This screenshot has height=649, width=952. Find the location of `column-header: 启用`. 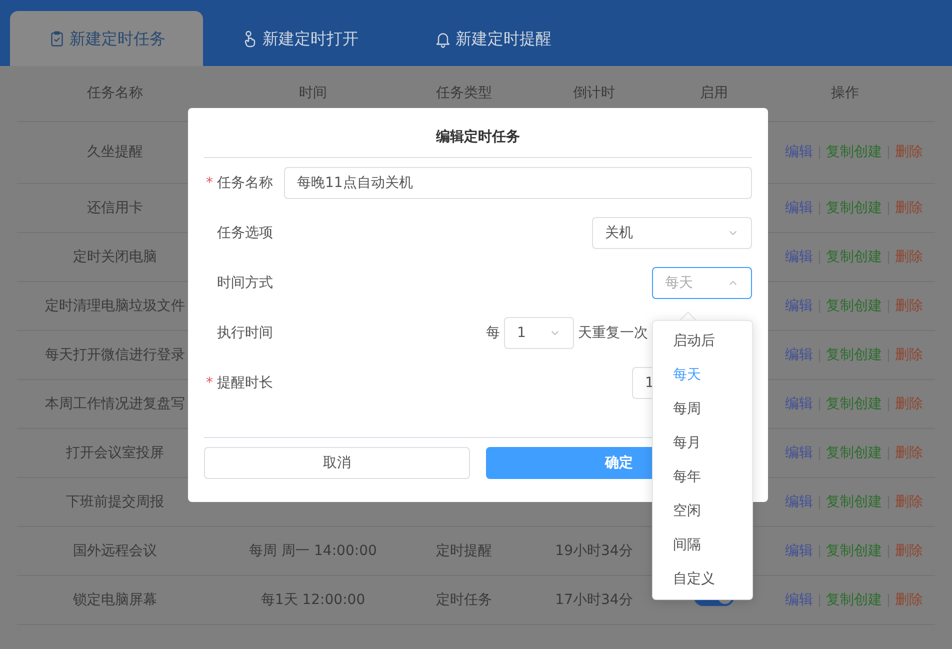

column-header: 启用 is located at coordinates (714, 93).